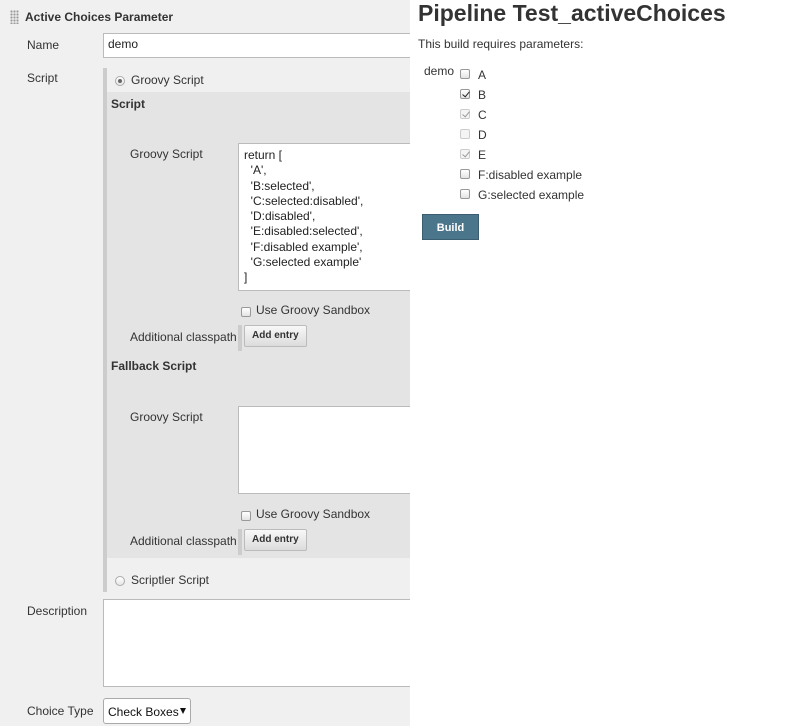 Image resolution: width=800 pixels, height=726 pixels. I want to click on fallback-use-groovy-sandbox-checkbox, so click(246, 516).